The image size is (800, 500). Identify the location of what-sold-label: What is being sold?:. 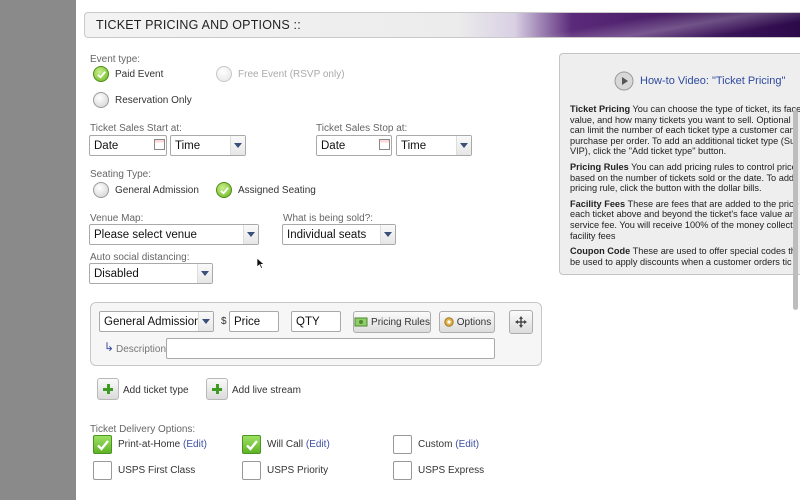
(328, 218).